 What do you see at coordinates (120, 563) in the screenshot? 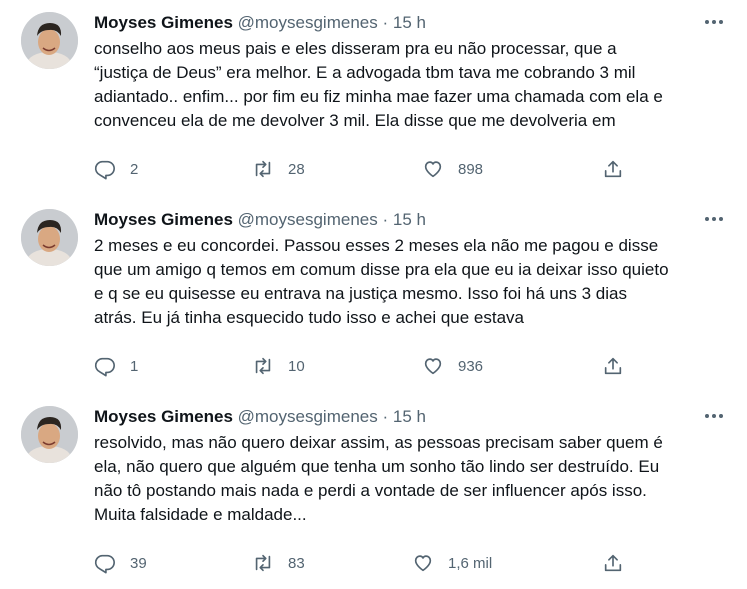
I see `reply-button: 39` at bounding box center [120, 563].